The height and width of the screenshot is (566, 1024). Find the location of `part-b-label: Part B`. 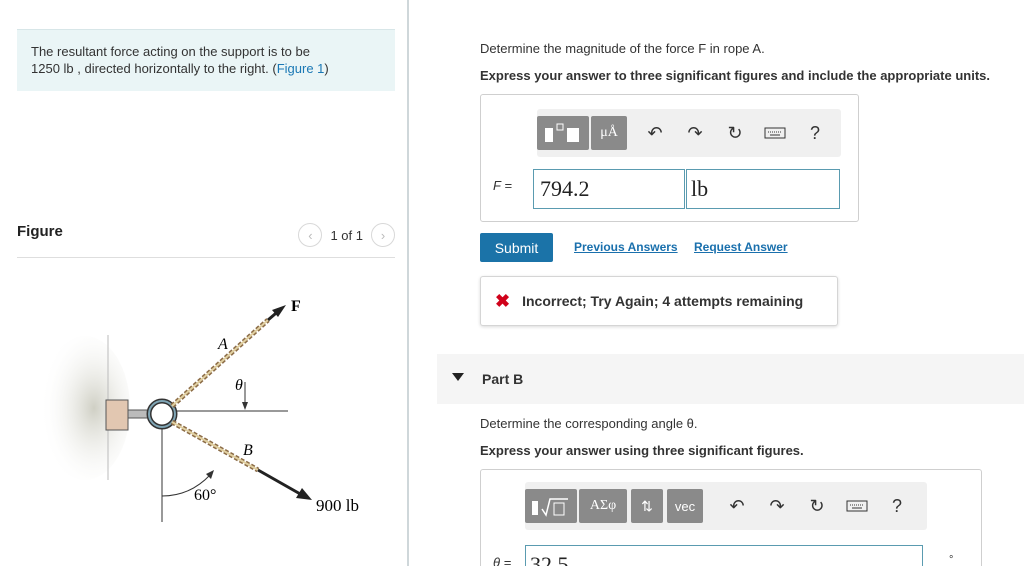

part-b-label: Part B is located at coordinates (503, 379).